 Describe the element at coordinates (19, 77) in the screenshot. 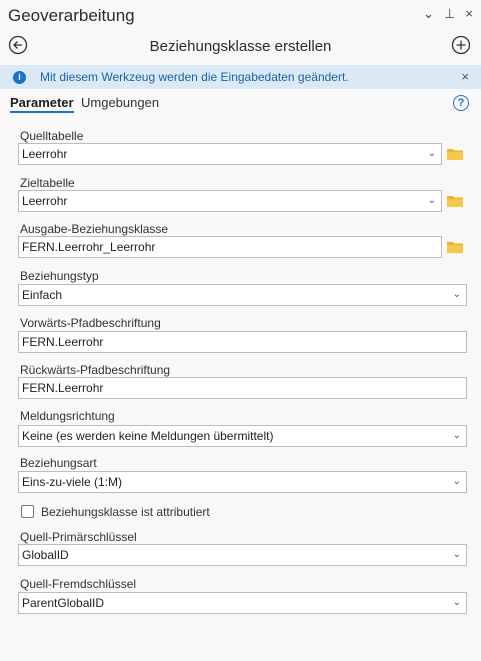

I see `info-icon: i` at that location.